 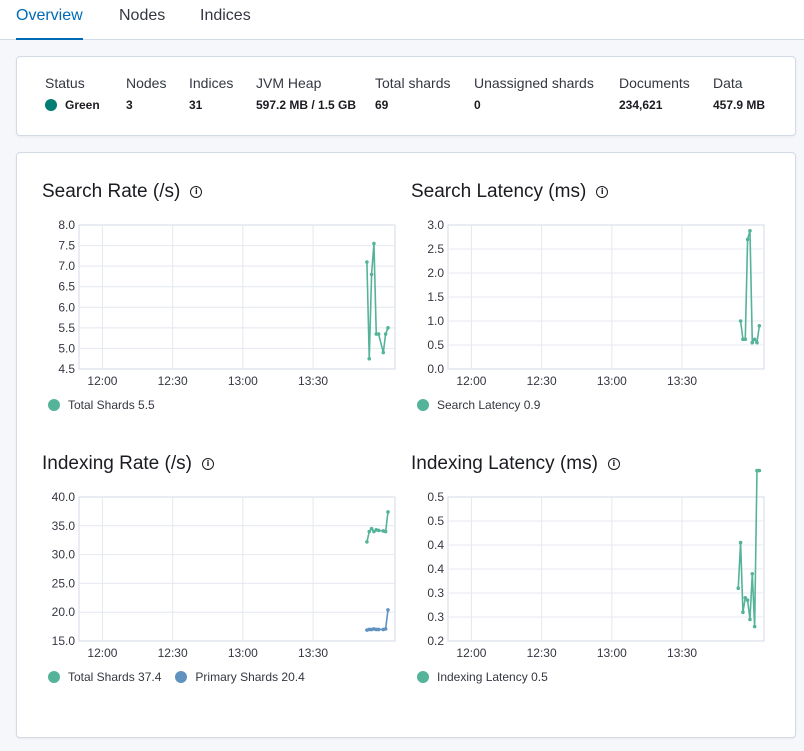 What do you see at coordinates (435, 369) in the screenshot?
I see `y-tick-label: 0.0` at bounding box center [435, 369].